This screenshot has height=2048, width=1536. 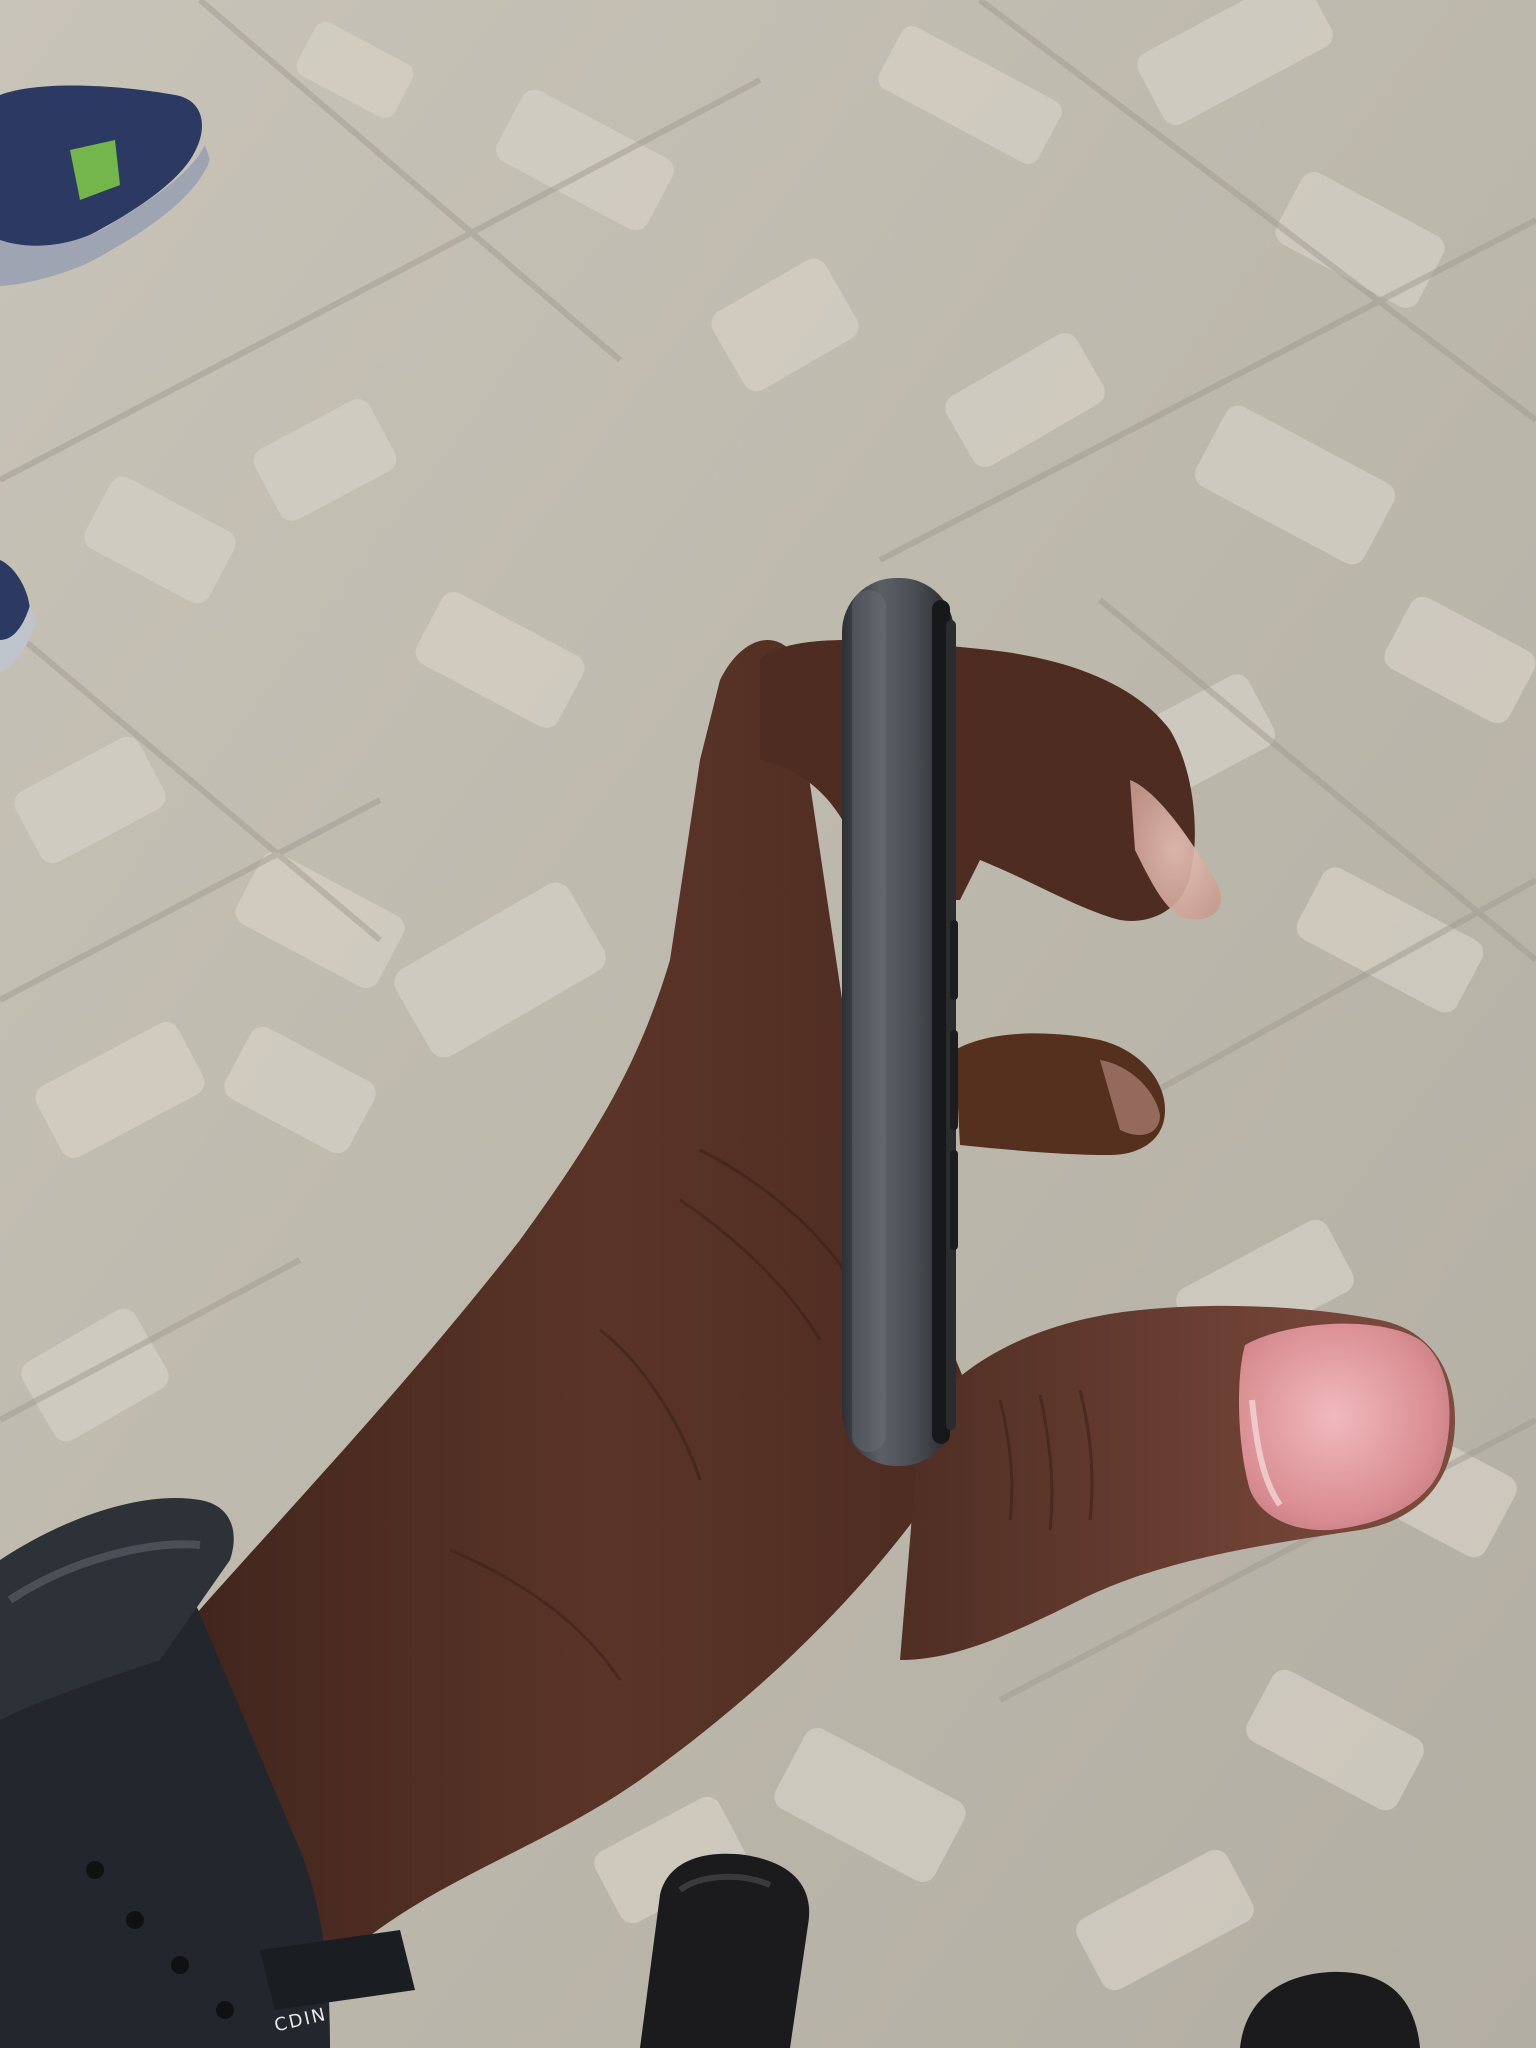 I want to click on phone-side-icon, so click(x=900, y=1022).